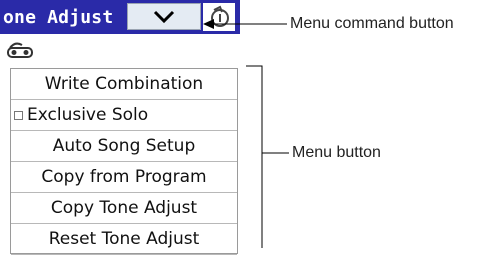 Image resolution: width=481 pixels, height=255 pixels. Describe the element at coordinates (336, 152) in the screenshot. I see `annotation-menu-button: Menu button` at that location.